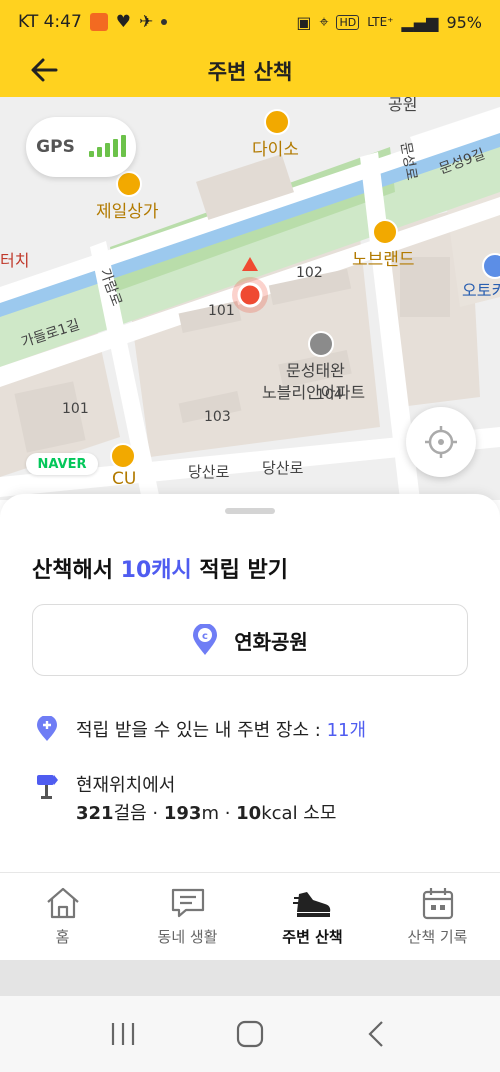 This screenshot has height=1072, width=500. What do you see at coordinates (420, 22) in the screenshot?
I see `signal-status-icon: ▂▄▆` at bounding box center [420, 22].